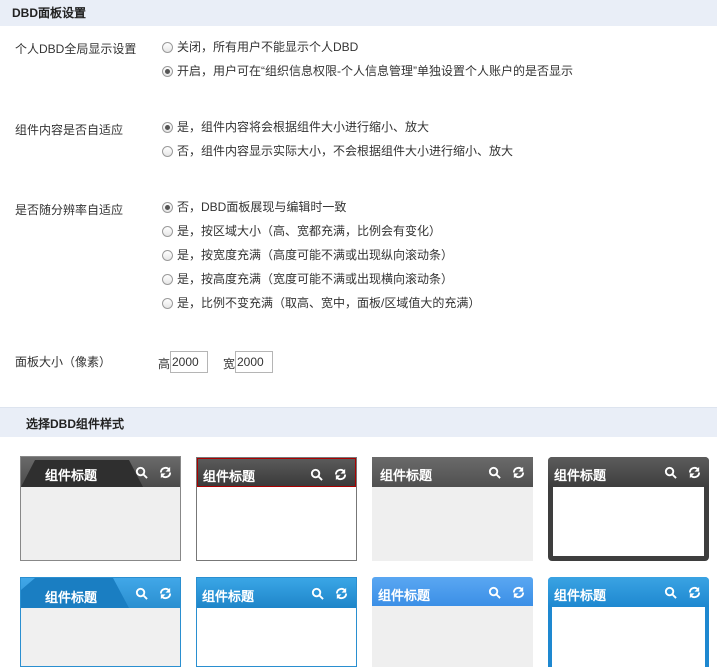 This screenshot has height=667, width=717. I want to click on content-adapt-option-yes: 是，组件内容将会根据组件大小进行缩小、放大, so click(295, 127).